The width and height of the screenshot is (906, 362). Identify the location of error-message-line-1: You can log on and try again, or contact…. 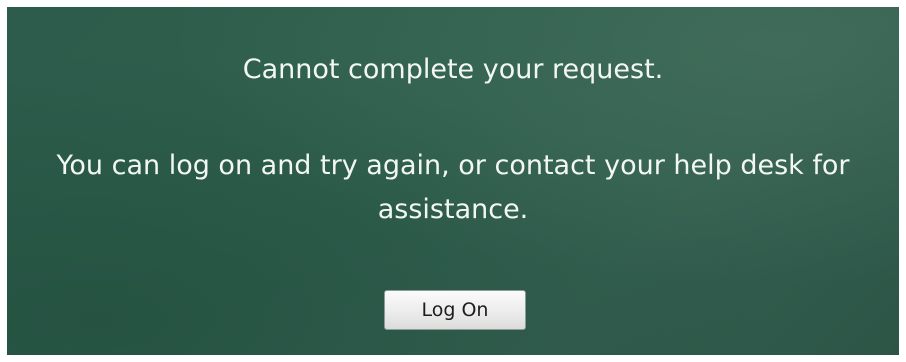
(453, 165).